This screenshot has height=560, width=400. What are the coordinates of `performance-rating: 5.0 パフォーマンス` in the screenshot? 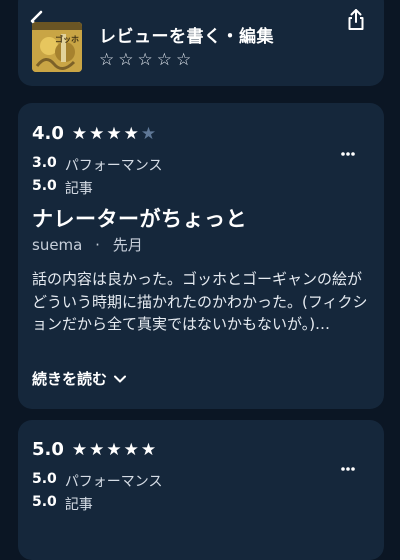 It's located at (97, 481).